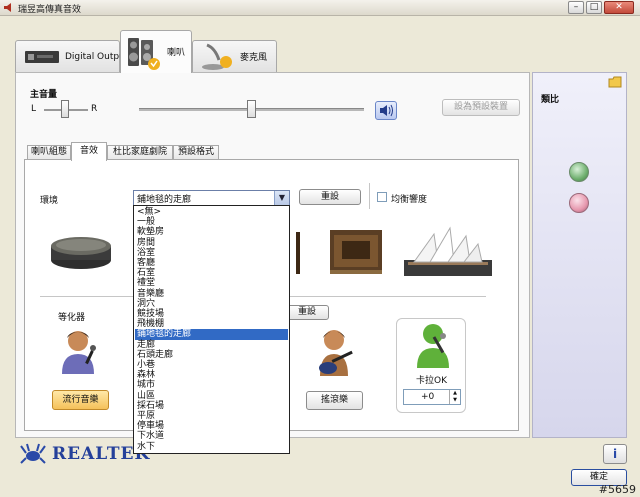 This screenshot has width=640, height=497. I want to click on karaoke-key-stepper: +0 ▲ ▼, so click(432, 397).